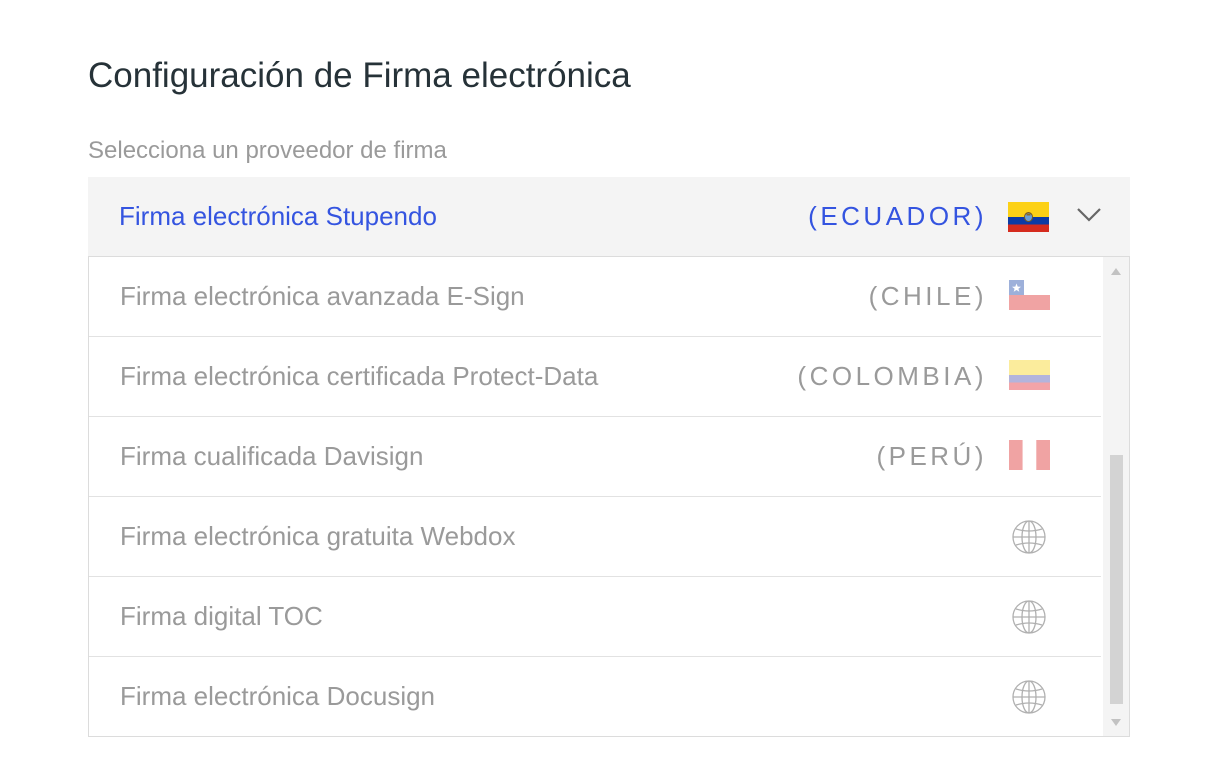 This screenshot has height=776, width=1220. I want to click on page-title: Configuración de Firma electrónica, so click(359, 75).